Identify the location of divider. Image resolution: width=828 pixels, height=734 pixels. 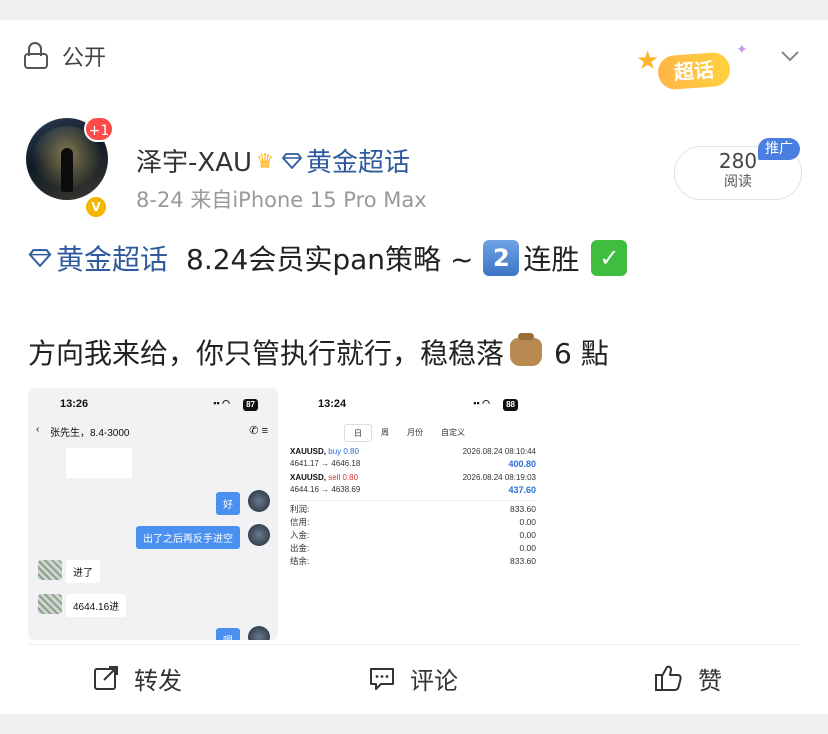
(414, 644).